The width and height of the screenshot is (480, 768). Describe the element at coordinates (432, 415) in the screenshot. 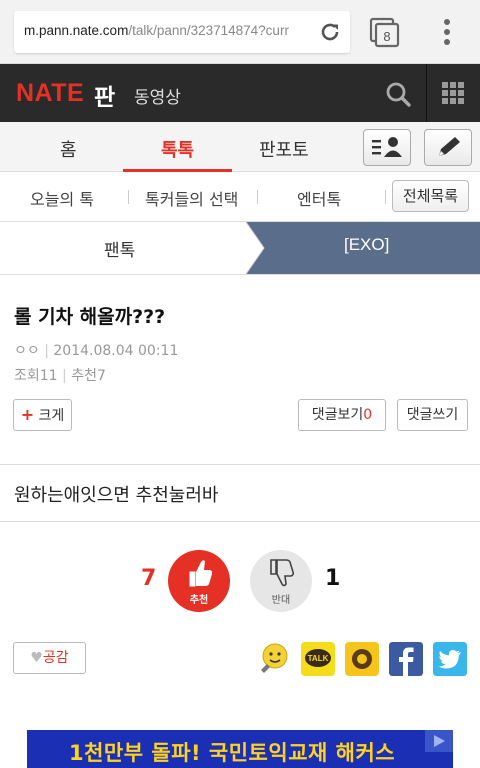

I see `write-comment-button: 댓글쓰기` at that location.